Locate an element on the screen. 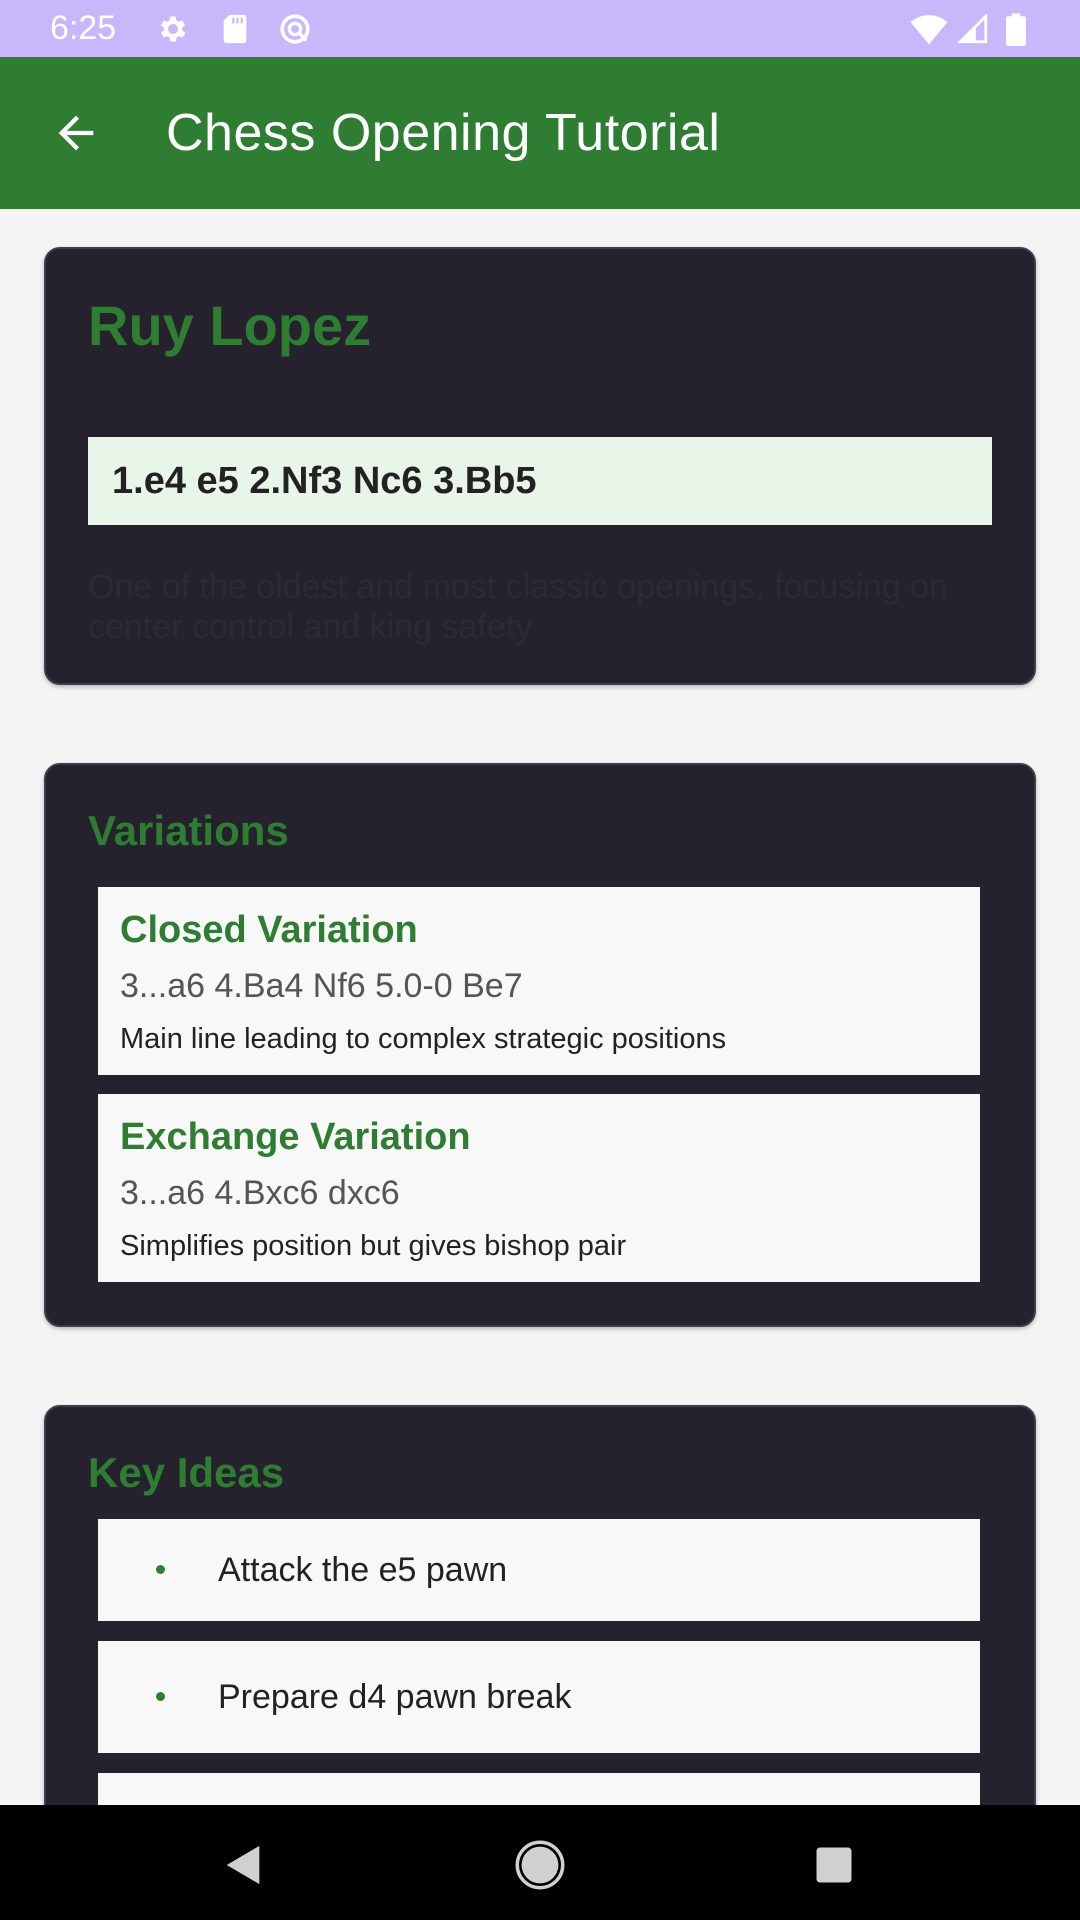 Image resolution: width=1080 pixels, height=1920 pixels. key-idea-text: Attack the e5 pawn is located at coordinates (363, 1570).